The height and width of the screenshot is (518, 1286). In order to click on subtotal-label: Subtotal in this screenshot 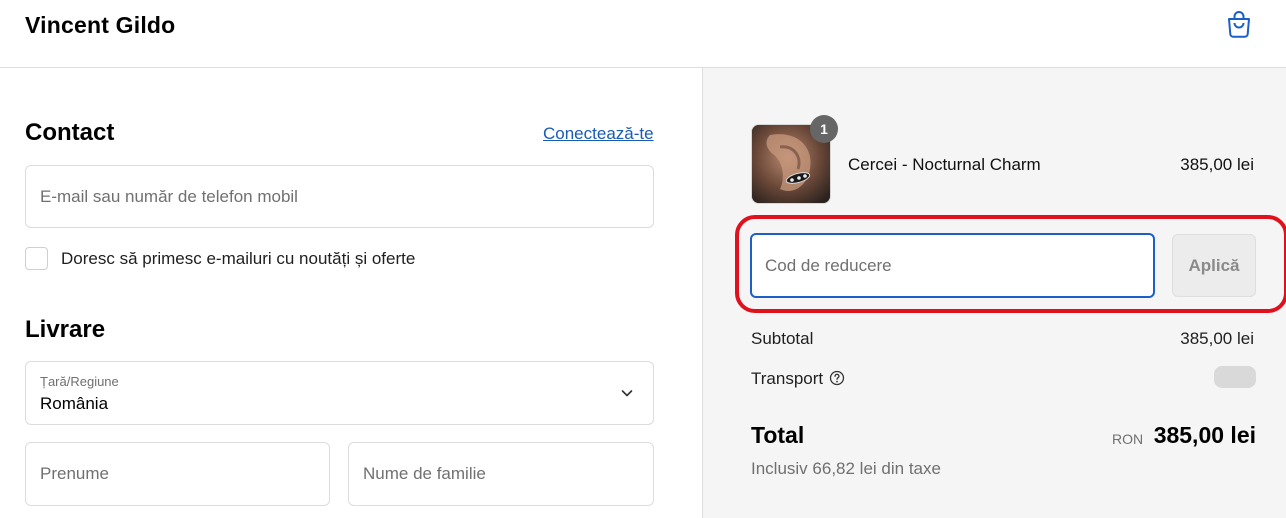, I will do `click(782, 338)`.